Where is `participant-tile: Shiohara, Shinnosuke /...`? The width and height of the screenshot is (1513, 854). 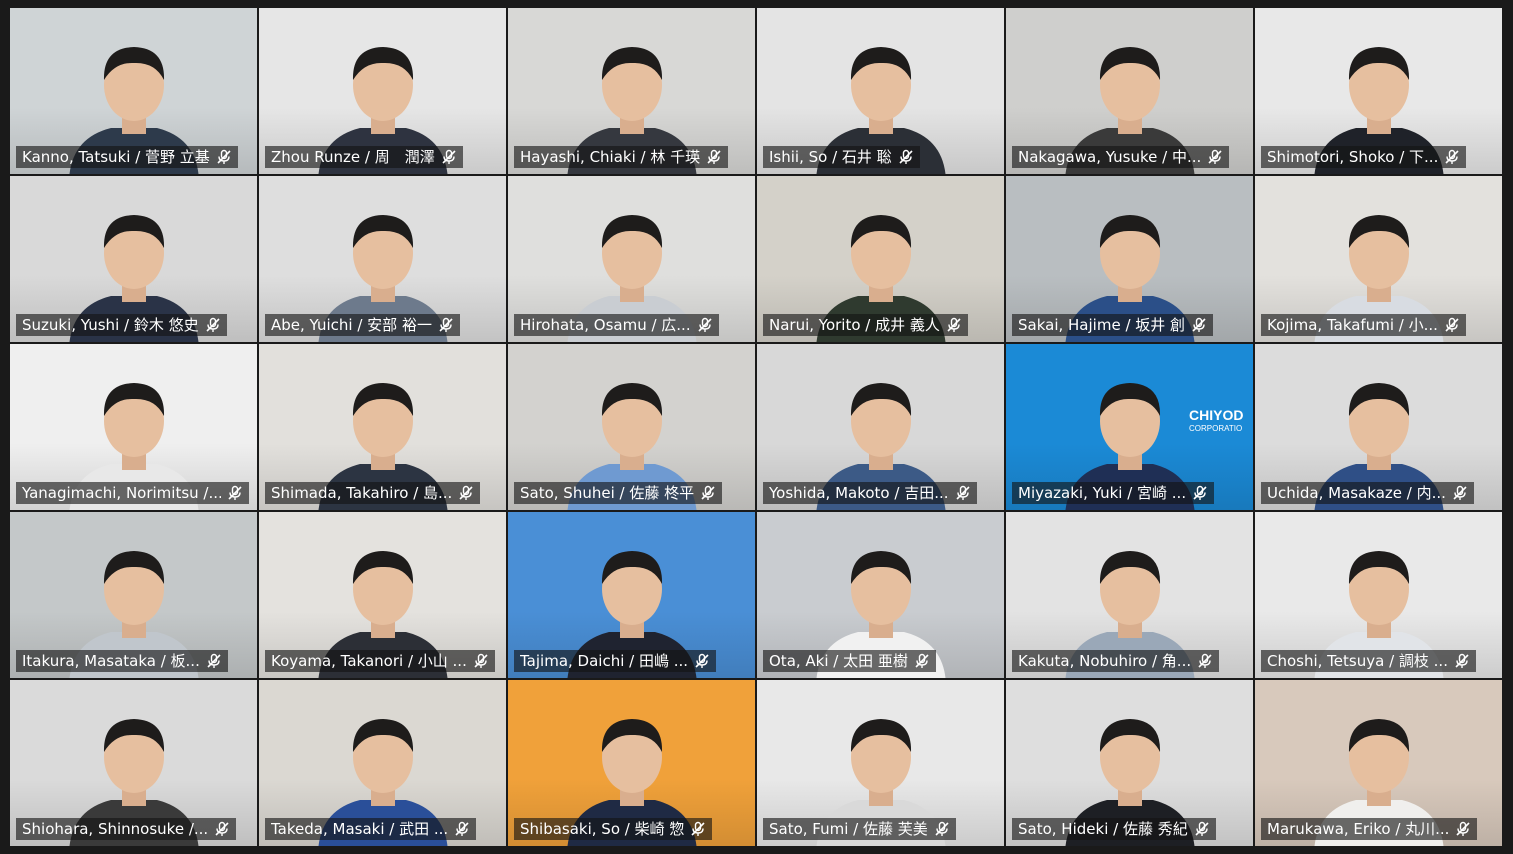 participant-tile: Shiohara, Shinnosuke /... is located at coordinates (133, 763).